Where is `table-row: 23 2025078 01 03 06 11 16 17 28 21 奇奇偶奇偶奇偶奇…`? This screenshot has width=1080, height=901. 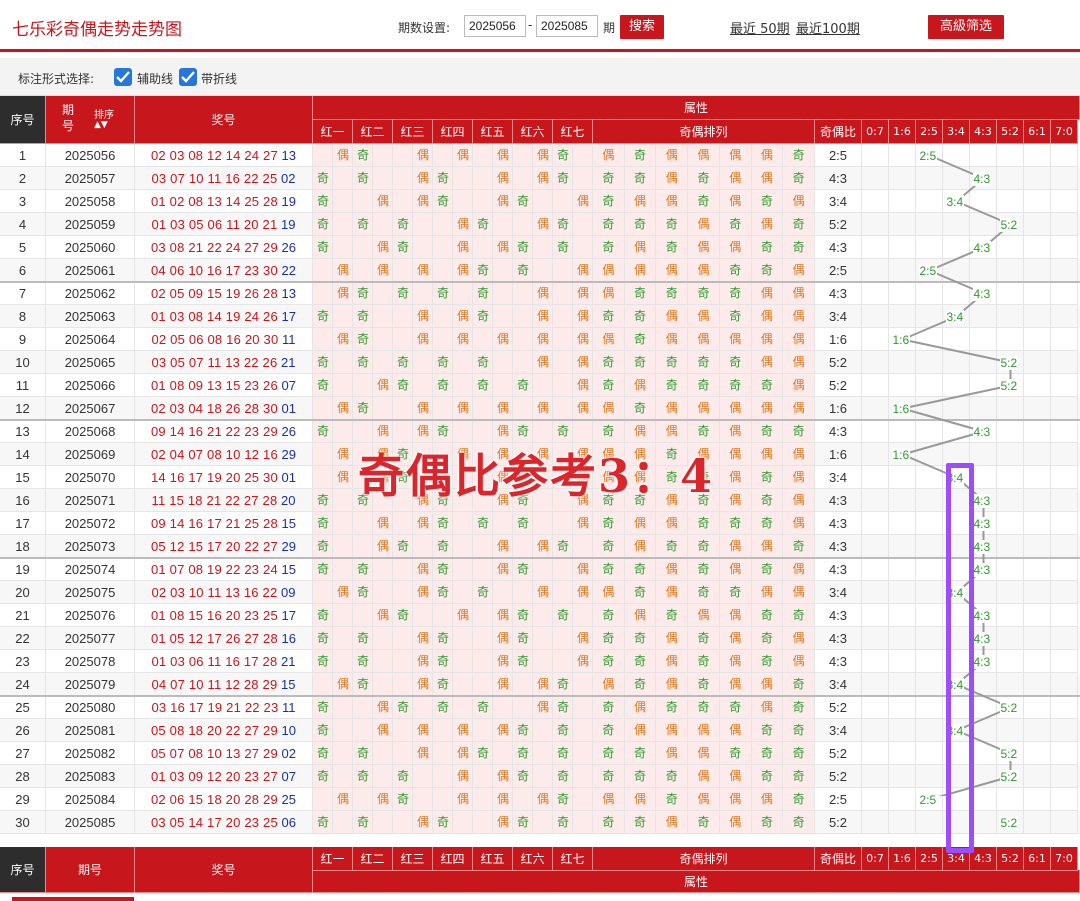
table-row: 23 2025078 01 03 06 11 16 17 28 21 奇奇偶奇偶奇偶奇… is located at coordinates (540, 661).